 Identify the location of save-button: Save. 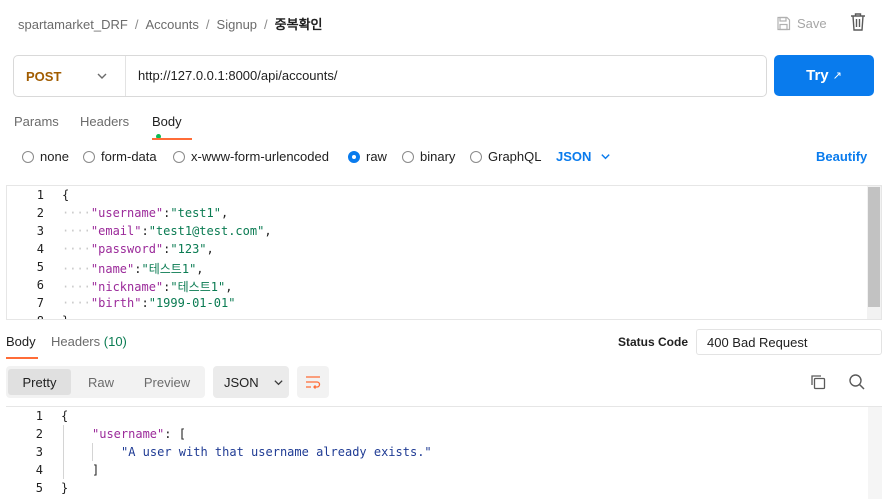
(801, 23).